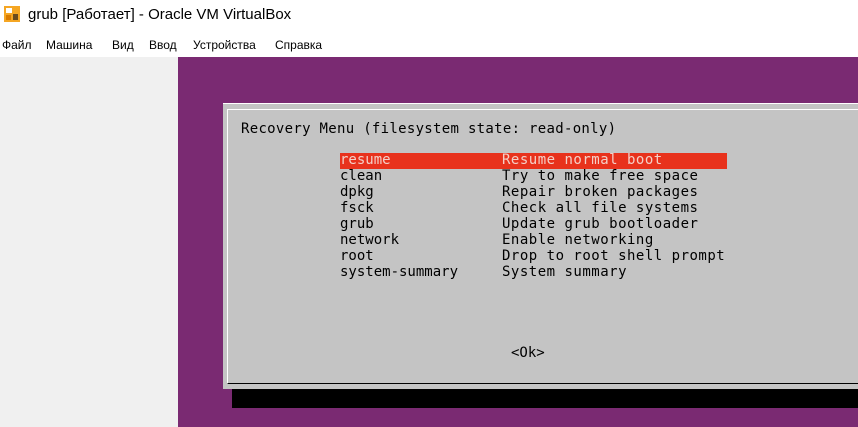 The image size is (858, 427). Describe the element at coordinates (429, 16) in the screenshot. I see `title-bar: grub [Работает] - Oracle VM VirtualBox` at that location.